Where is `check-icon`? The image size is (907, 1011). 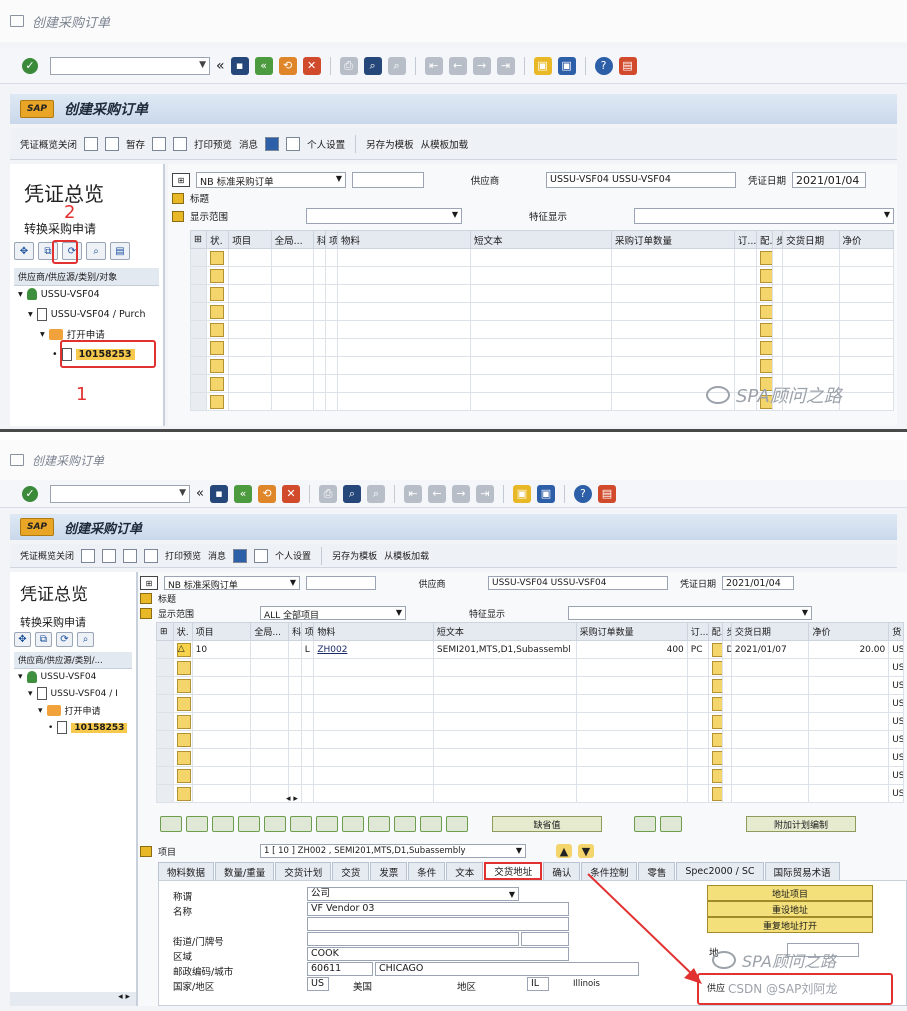 check-icon is located at coordinates (130, 555).